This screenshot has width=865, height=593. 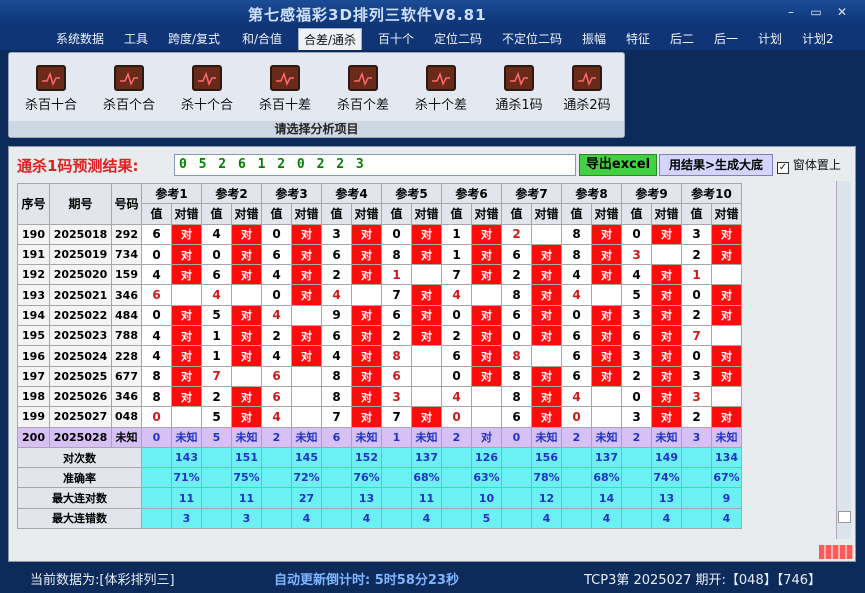 What do you see at coordinates (207, 93) in the screenshot?
I see `kill-shi-ge-sum-button: 杀十个合` at bounding box center [207, 93].